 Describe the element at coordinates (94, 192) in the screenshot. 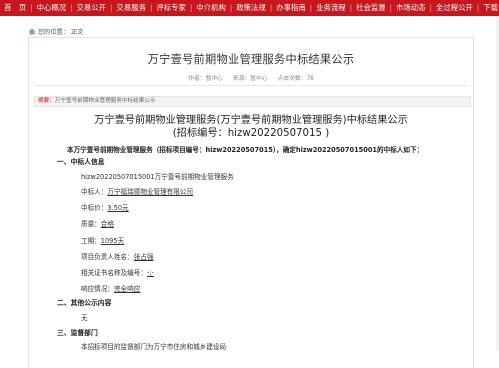

I see `winner-label: 中标人：` at that location.